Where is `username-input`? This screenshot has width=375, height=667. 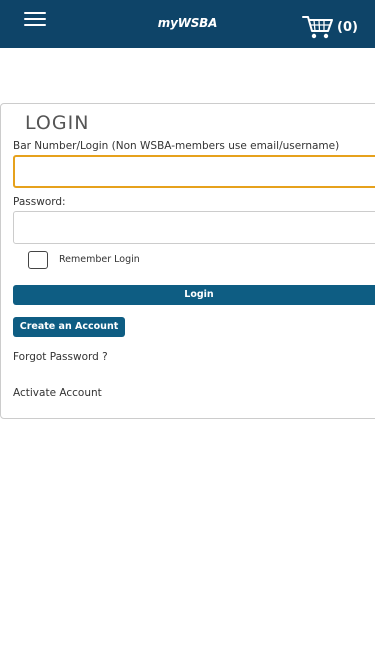
username-input is located at coordinates (194, 171).